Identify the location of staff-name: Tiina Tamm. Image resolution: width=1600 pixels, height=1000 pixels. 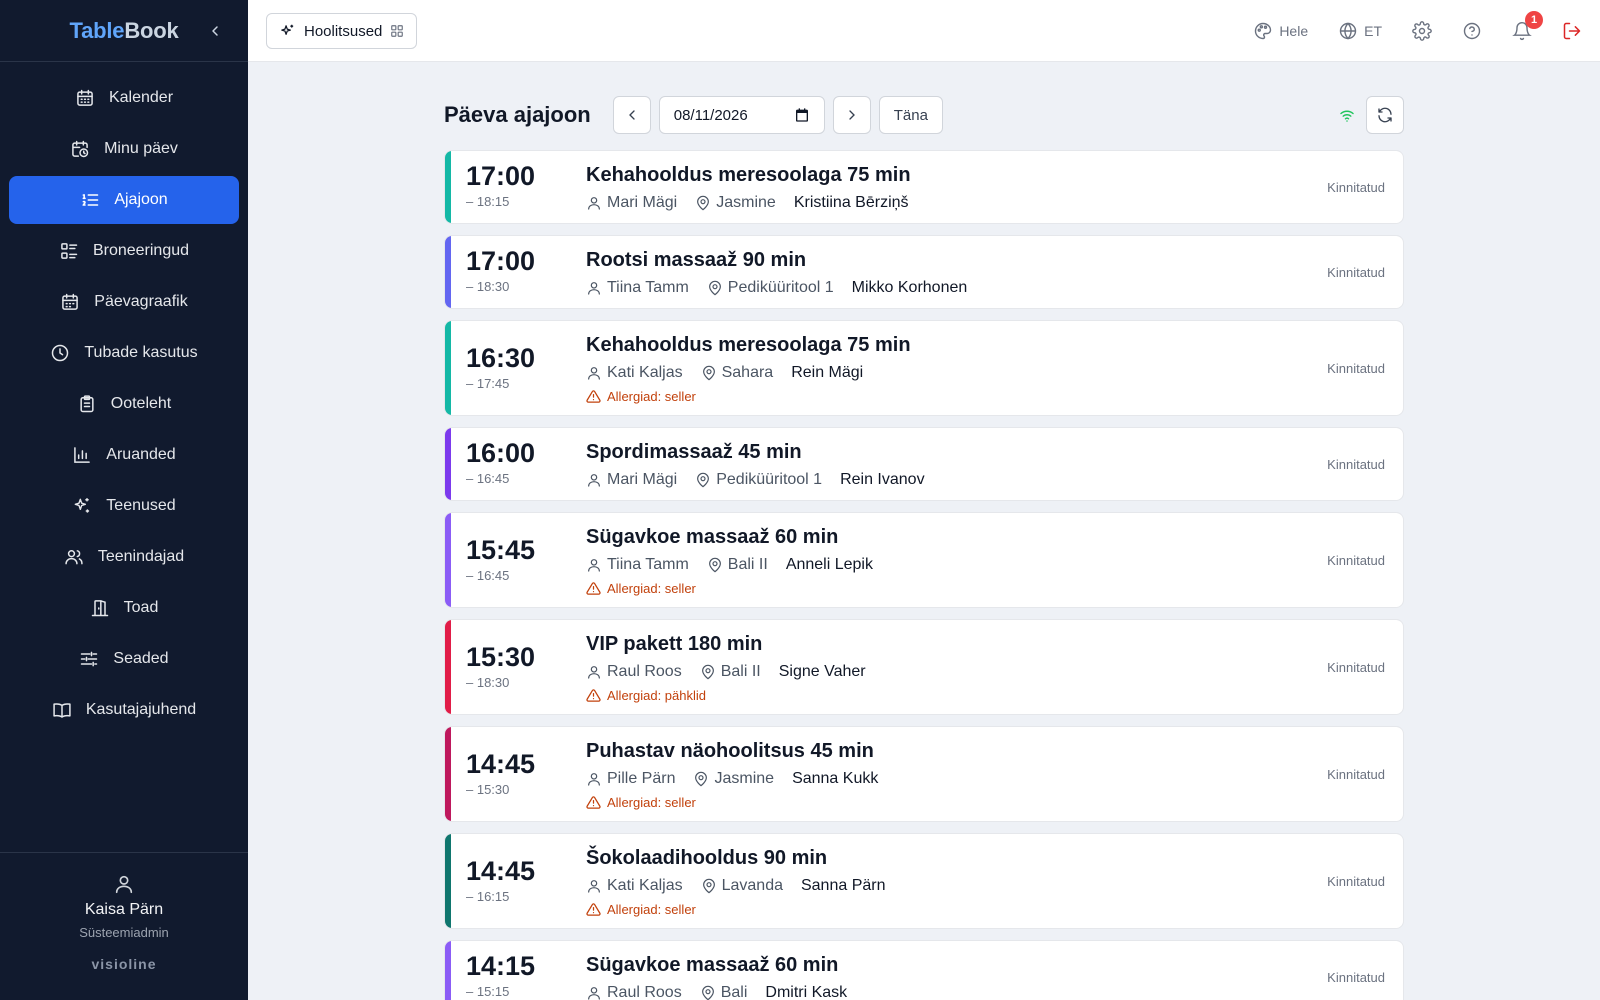
(648, 564).